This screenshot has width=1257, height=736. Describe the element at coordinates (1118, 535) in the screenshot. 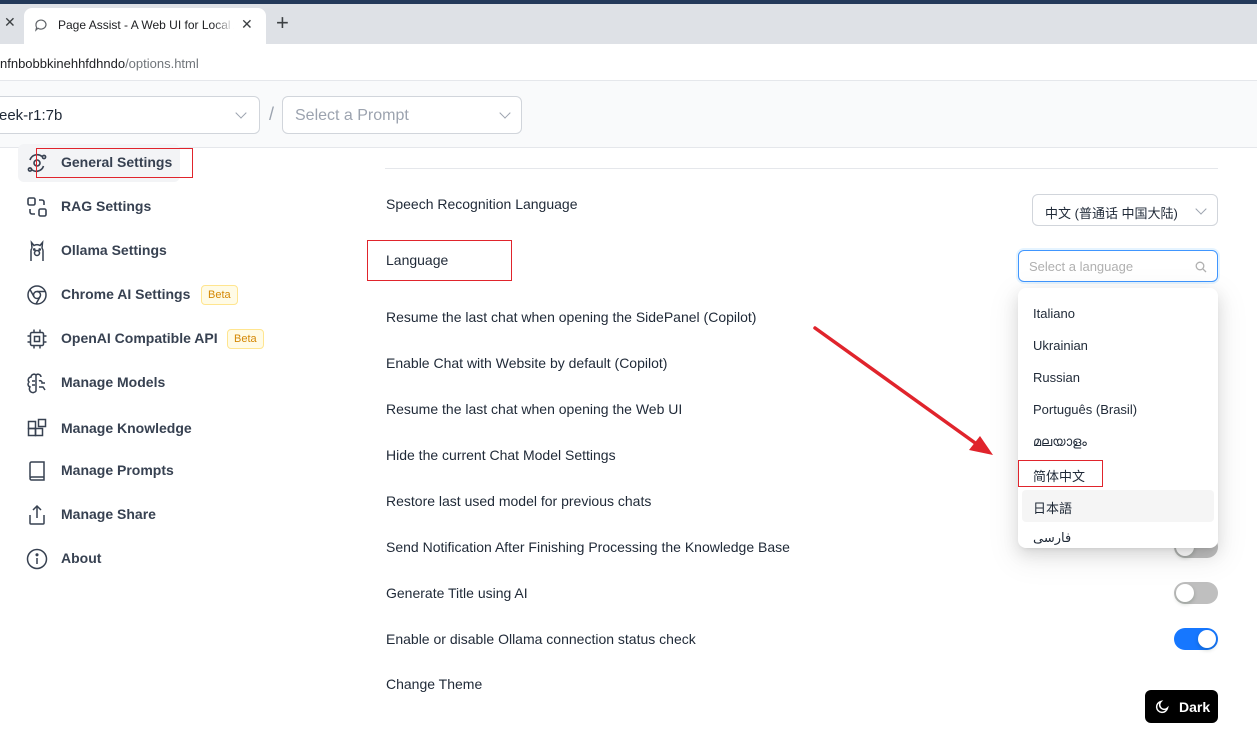

I see `language-option: فارسی` at that location.